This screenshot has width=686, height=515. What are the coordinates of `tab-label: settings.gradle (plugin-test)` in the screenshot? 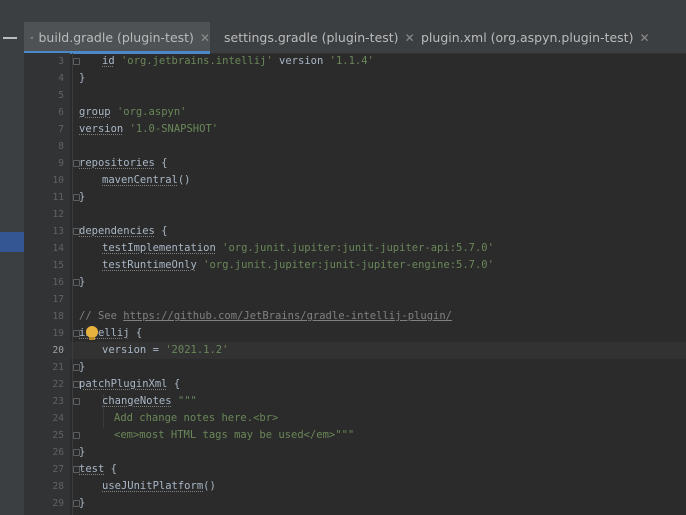 It's located at (311, 37).